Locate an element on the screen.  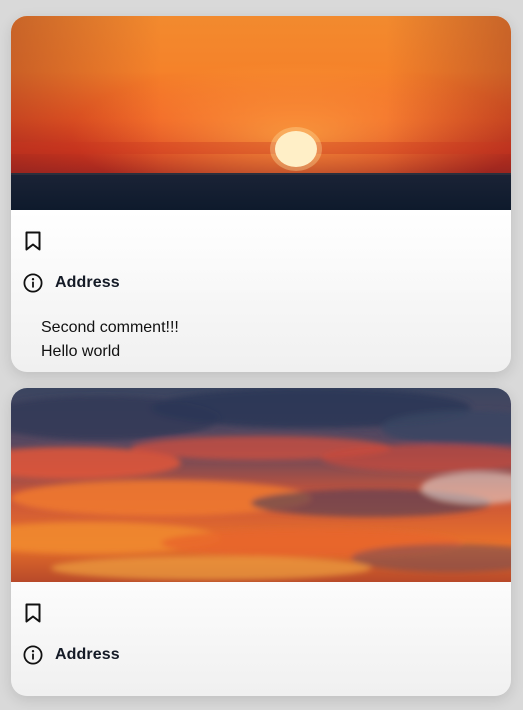
comment-text: Second comment!!! is located at coordinates (110, 327).